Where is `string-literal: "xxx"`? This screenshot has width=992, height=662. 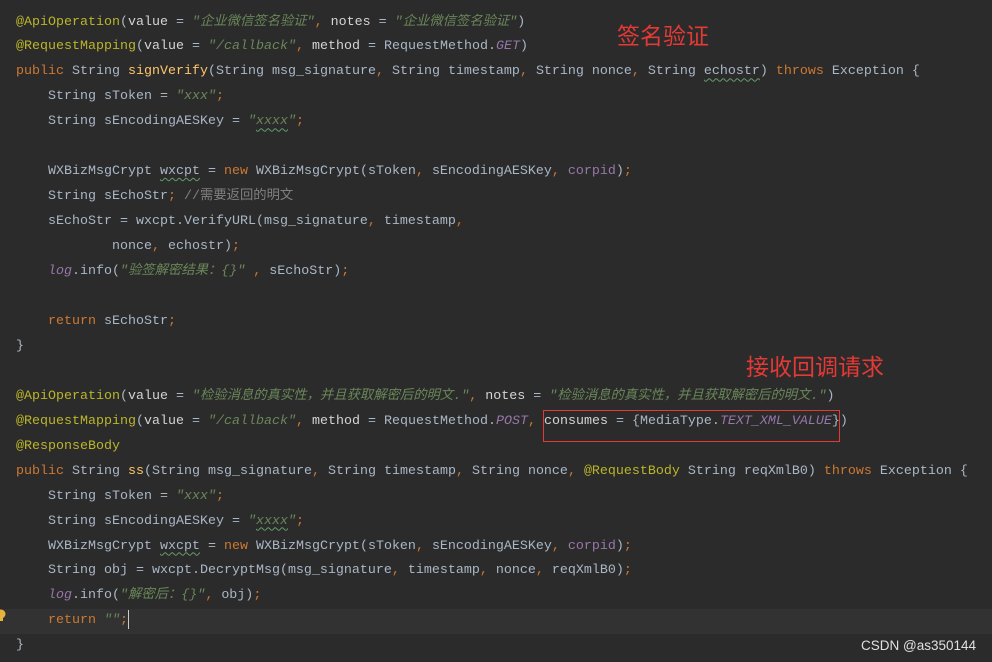 string-literal: "xxx" is located at coordinates (196, 96).